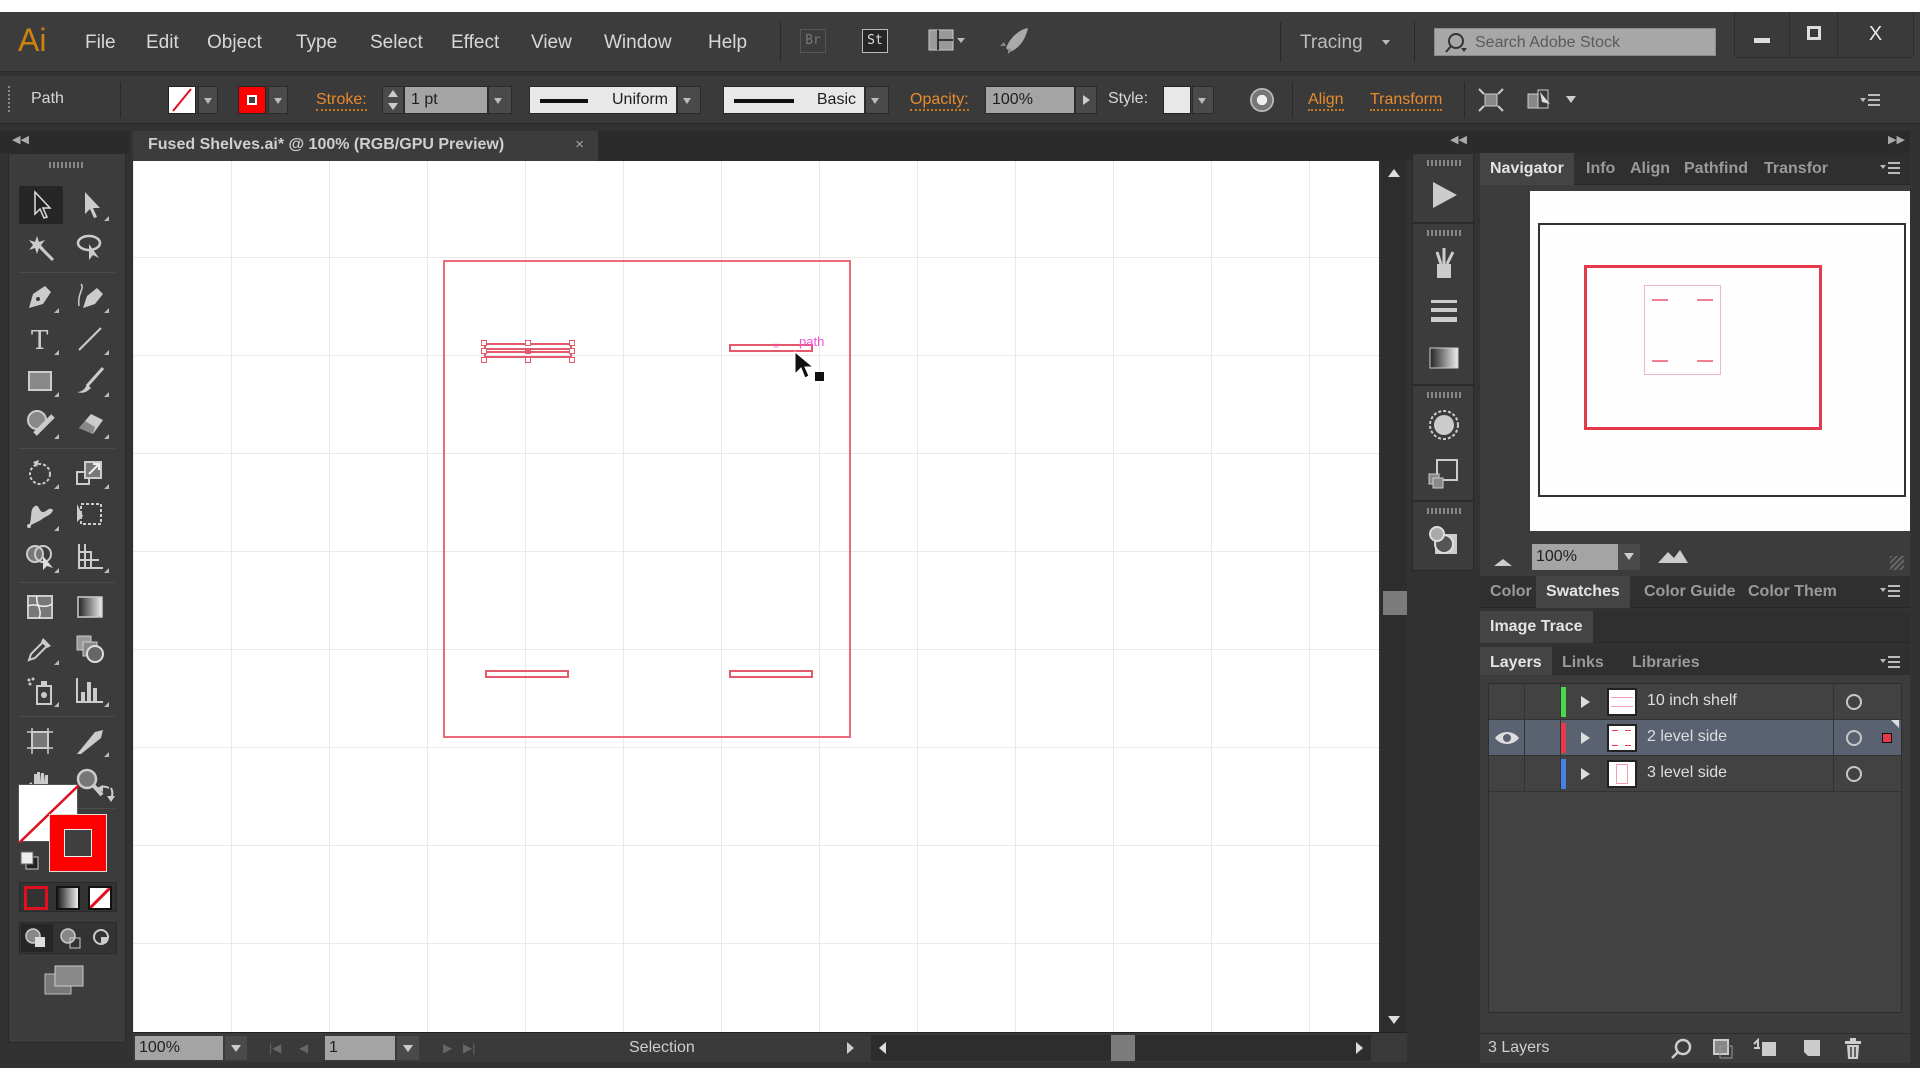 The image size is (1920, 1080). What do you see at coordinates (1086, 100) in the screenshot?
I see `opacity-slider-button` at bounding box center [1086, 100].